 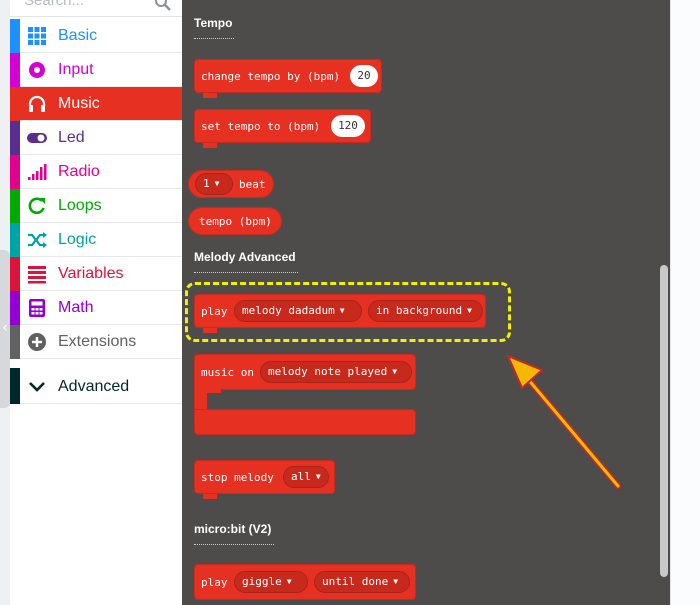 I want to click on beat-fraction-dropdown: 1 ▼, so click(x=214, y=184).